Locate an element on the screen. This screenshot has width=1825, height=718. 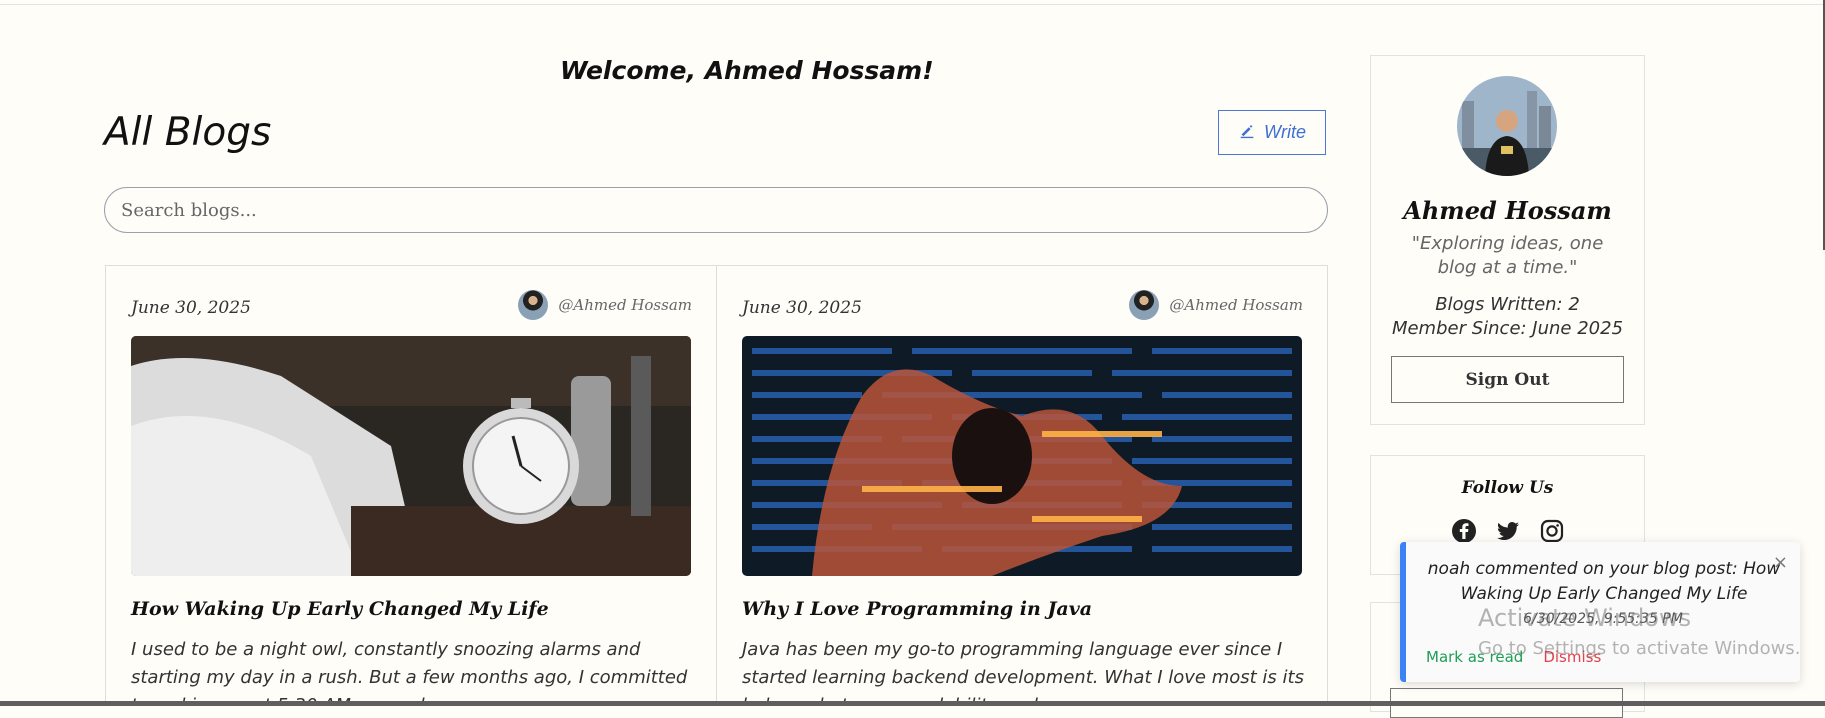
notification-actions: Mark as read Dismiss is located at coordinates (1513, 657).